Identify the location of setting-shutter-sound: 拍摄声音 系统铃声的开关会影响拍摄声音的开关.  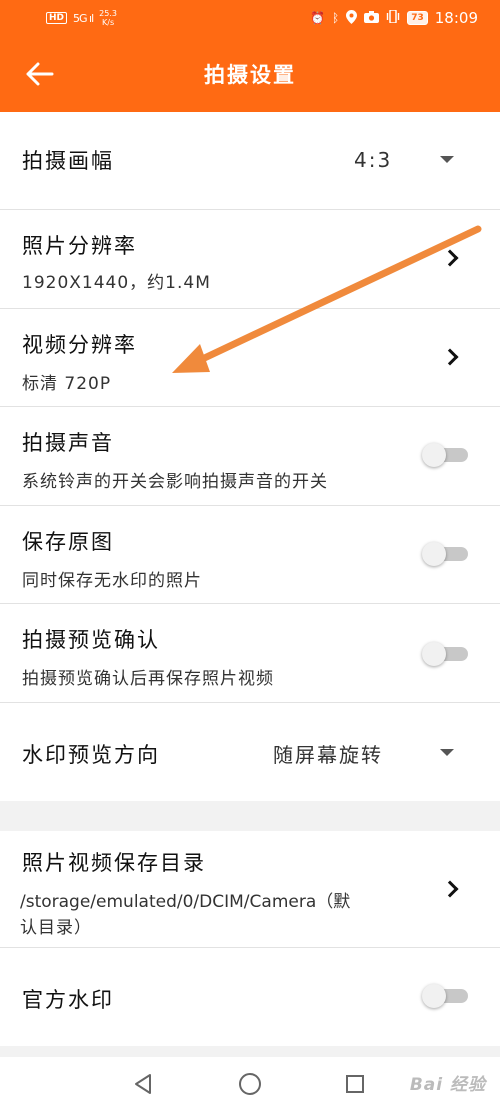
(250, 456).